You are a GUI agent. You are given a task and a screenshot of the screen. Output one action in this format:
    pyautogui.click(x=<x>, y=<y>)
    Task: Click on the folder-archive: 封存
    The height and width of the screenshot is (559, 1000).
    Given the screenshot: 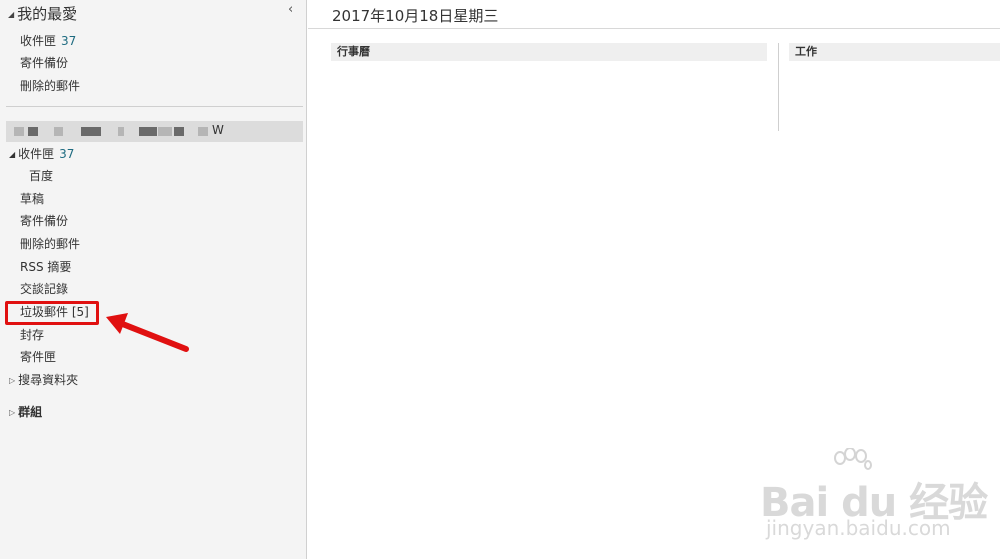 What is the action you would take?
    pyautogui.click(x=32, y=335)
    